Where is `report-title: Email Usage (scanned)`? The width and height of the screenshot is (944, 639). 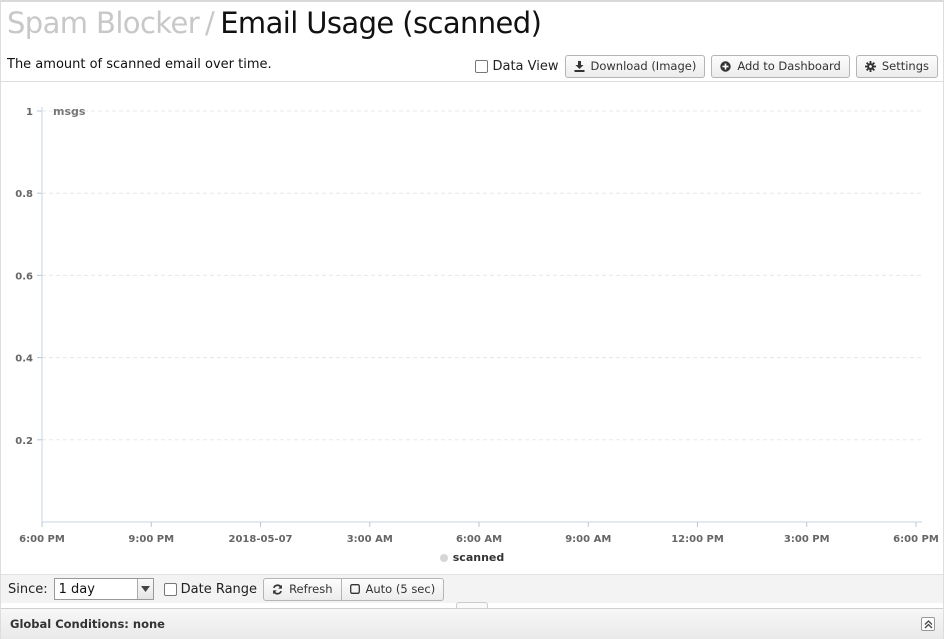 report-title: Email Usage (scanned) is located at coordinates (381, 23).